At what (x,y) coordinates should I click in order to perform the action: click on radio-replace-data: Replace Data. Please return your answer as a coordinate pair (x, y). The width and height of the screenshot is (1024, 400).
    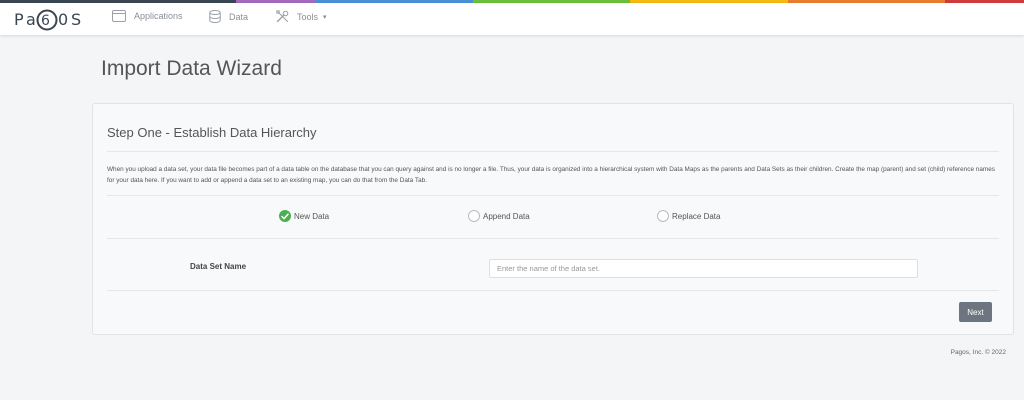
    Looking at the image, I should click on (688, 216).